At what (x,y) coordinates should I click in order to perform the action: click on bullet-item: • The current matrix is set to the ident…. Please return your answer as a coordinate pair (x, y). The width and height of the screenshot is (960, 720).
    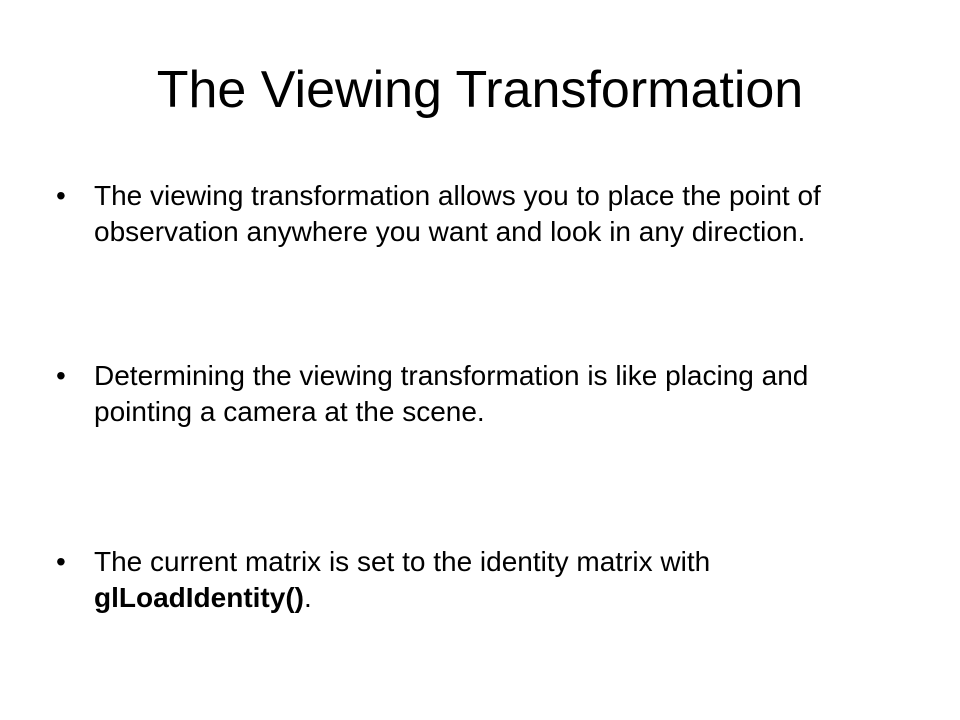
    Looking at the image, I should click on (466, 580).